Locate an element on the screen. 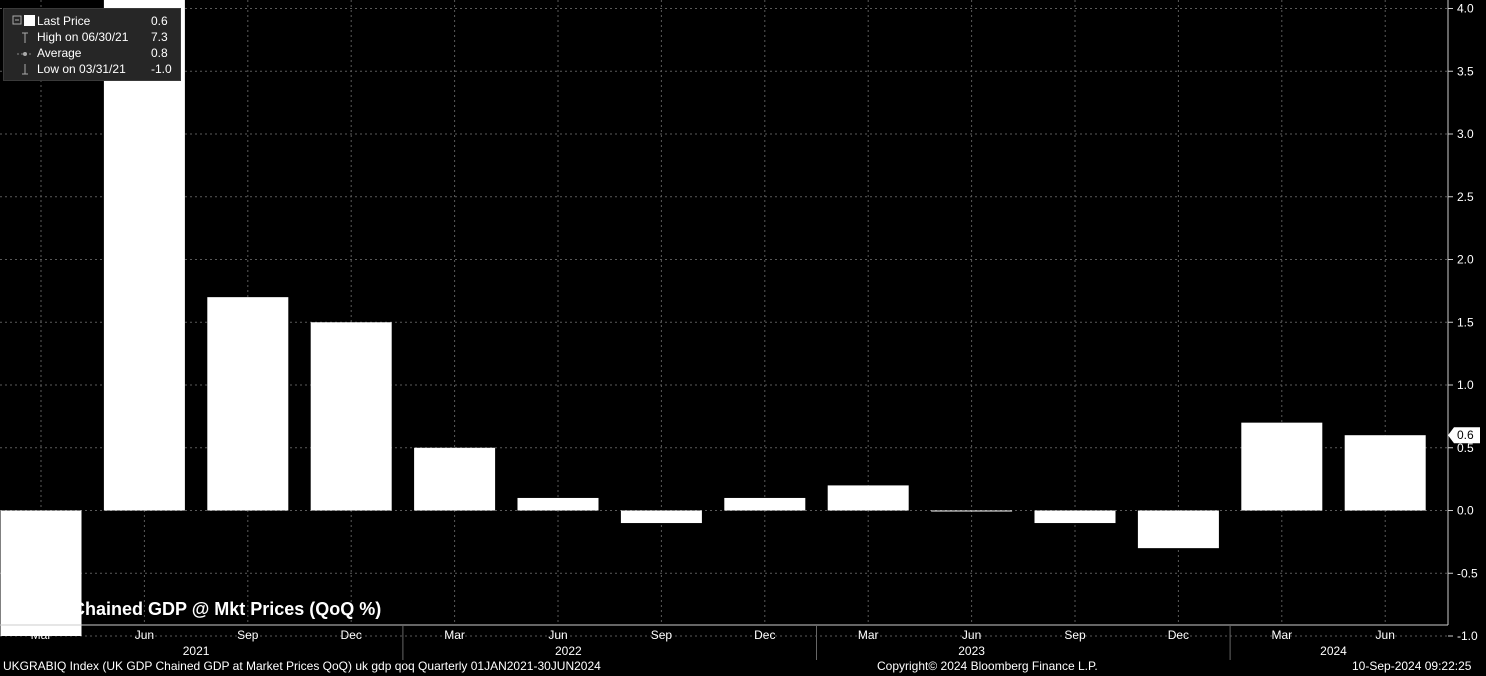 Image resolution: width=1486 pixels, height=676 pixels. legend-value: -1.0 is located at coordinates (161, 69).